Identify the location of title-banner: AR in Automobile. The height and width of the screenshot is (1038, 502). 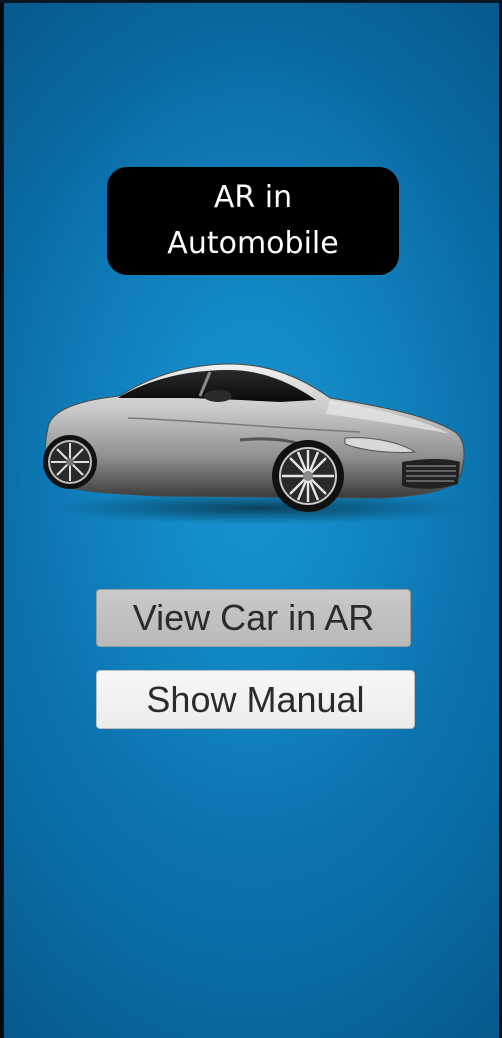
(253, 221).